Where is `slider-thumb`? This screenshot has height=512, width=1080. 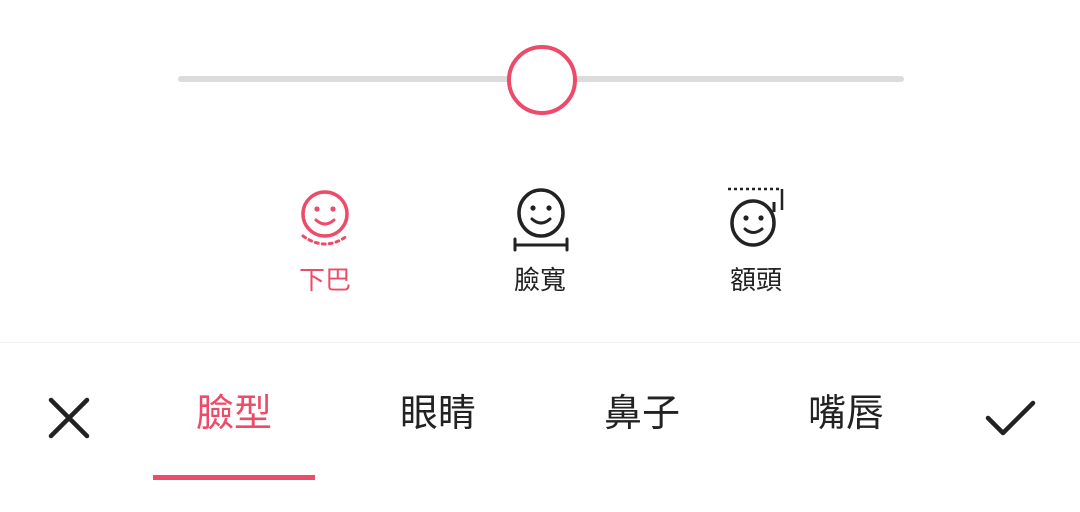
slider-thumb is located at coordinates (542, 80).